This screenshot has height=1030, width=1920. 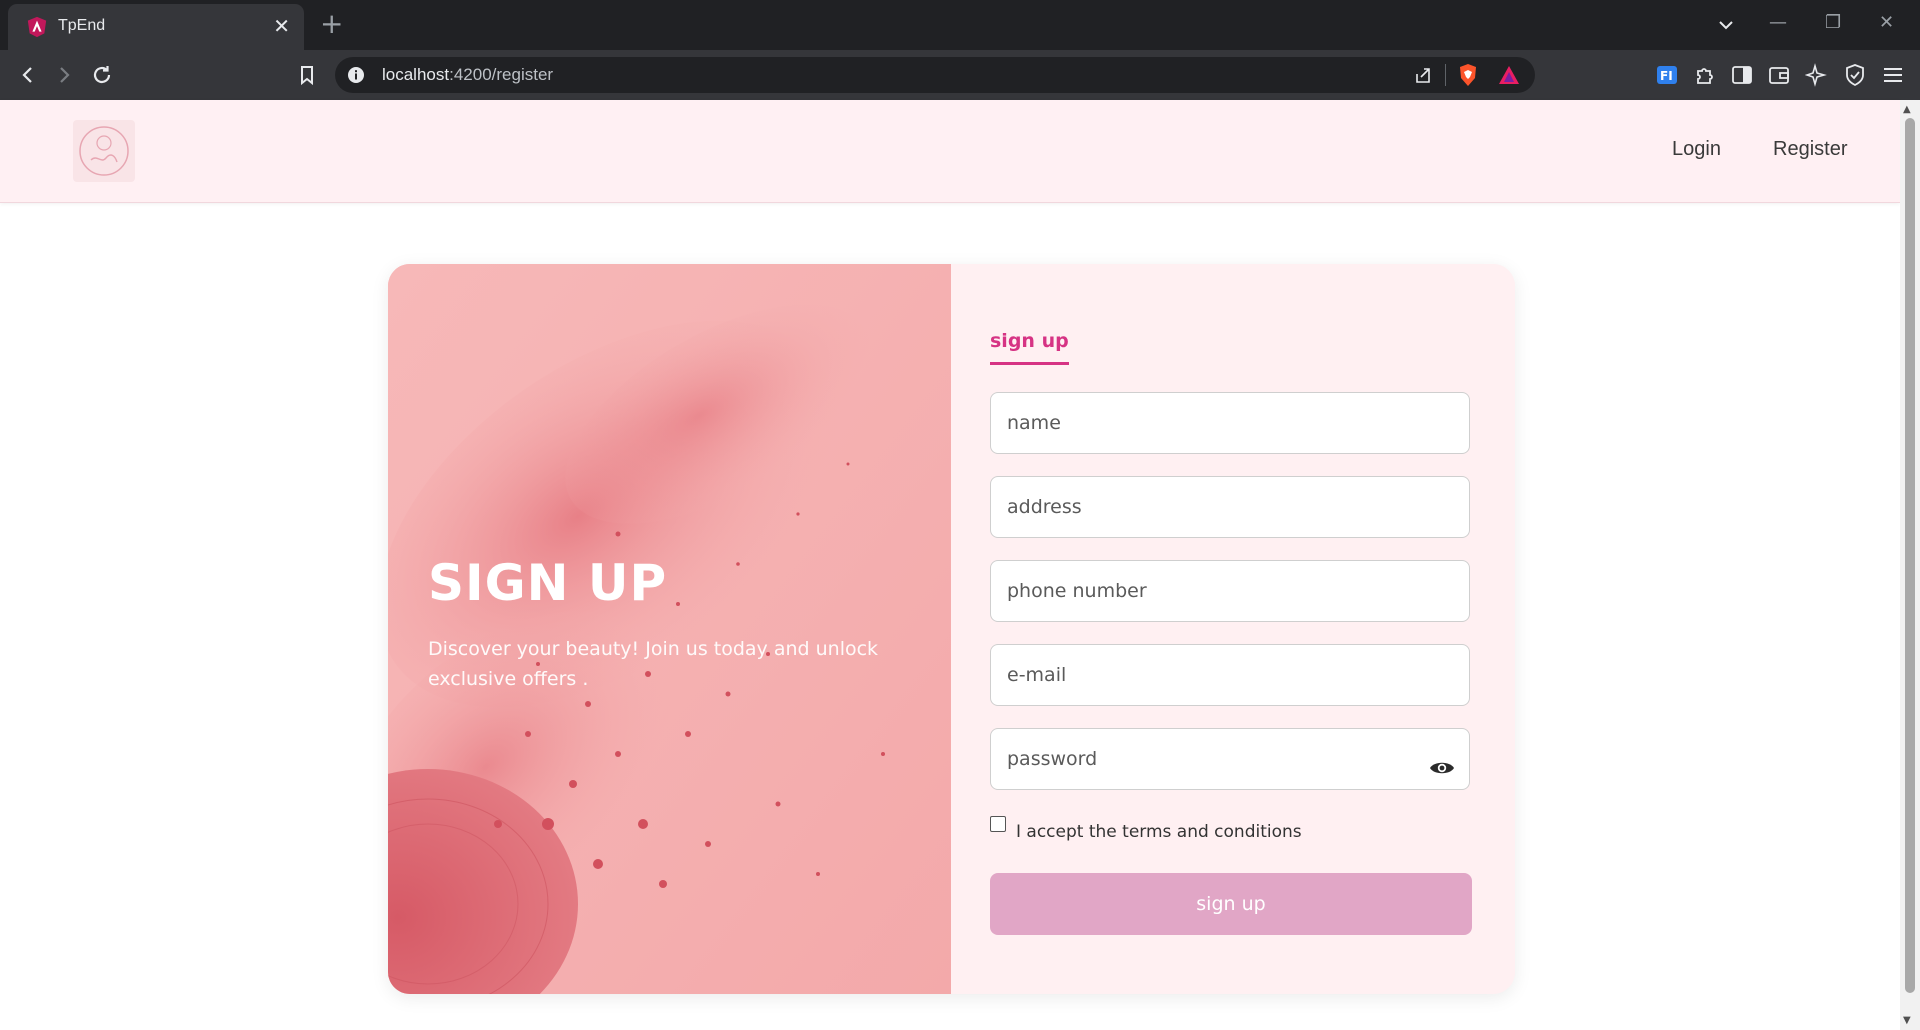 What do you see at coordinates (28, 75) in the screenshot?
I see `back-arrow-icon` at bounding box center [28, 75].